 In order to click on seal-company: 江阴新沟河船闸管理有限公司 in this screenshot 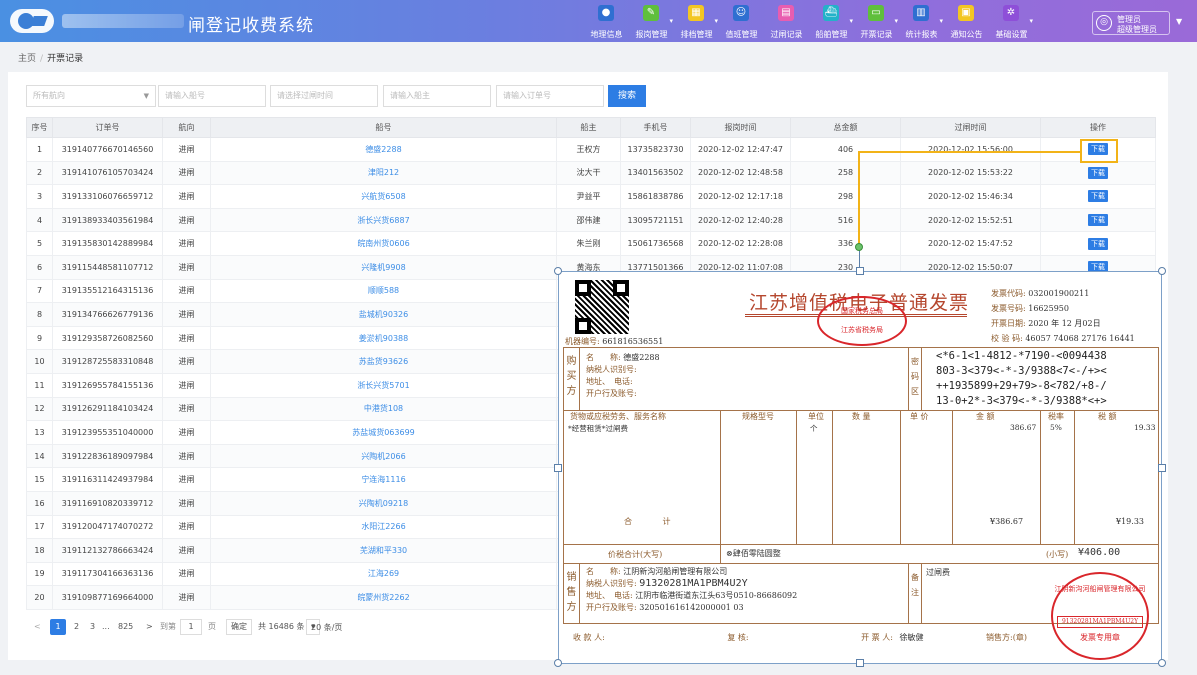, I will do `click(1100, 589)`.